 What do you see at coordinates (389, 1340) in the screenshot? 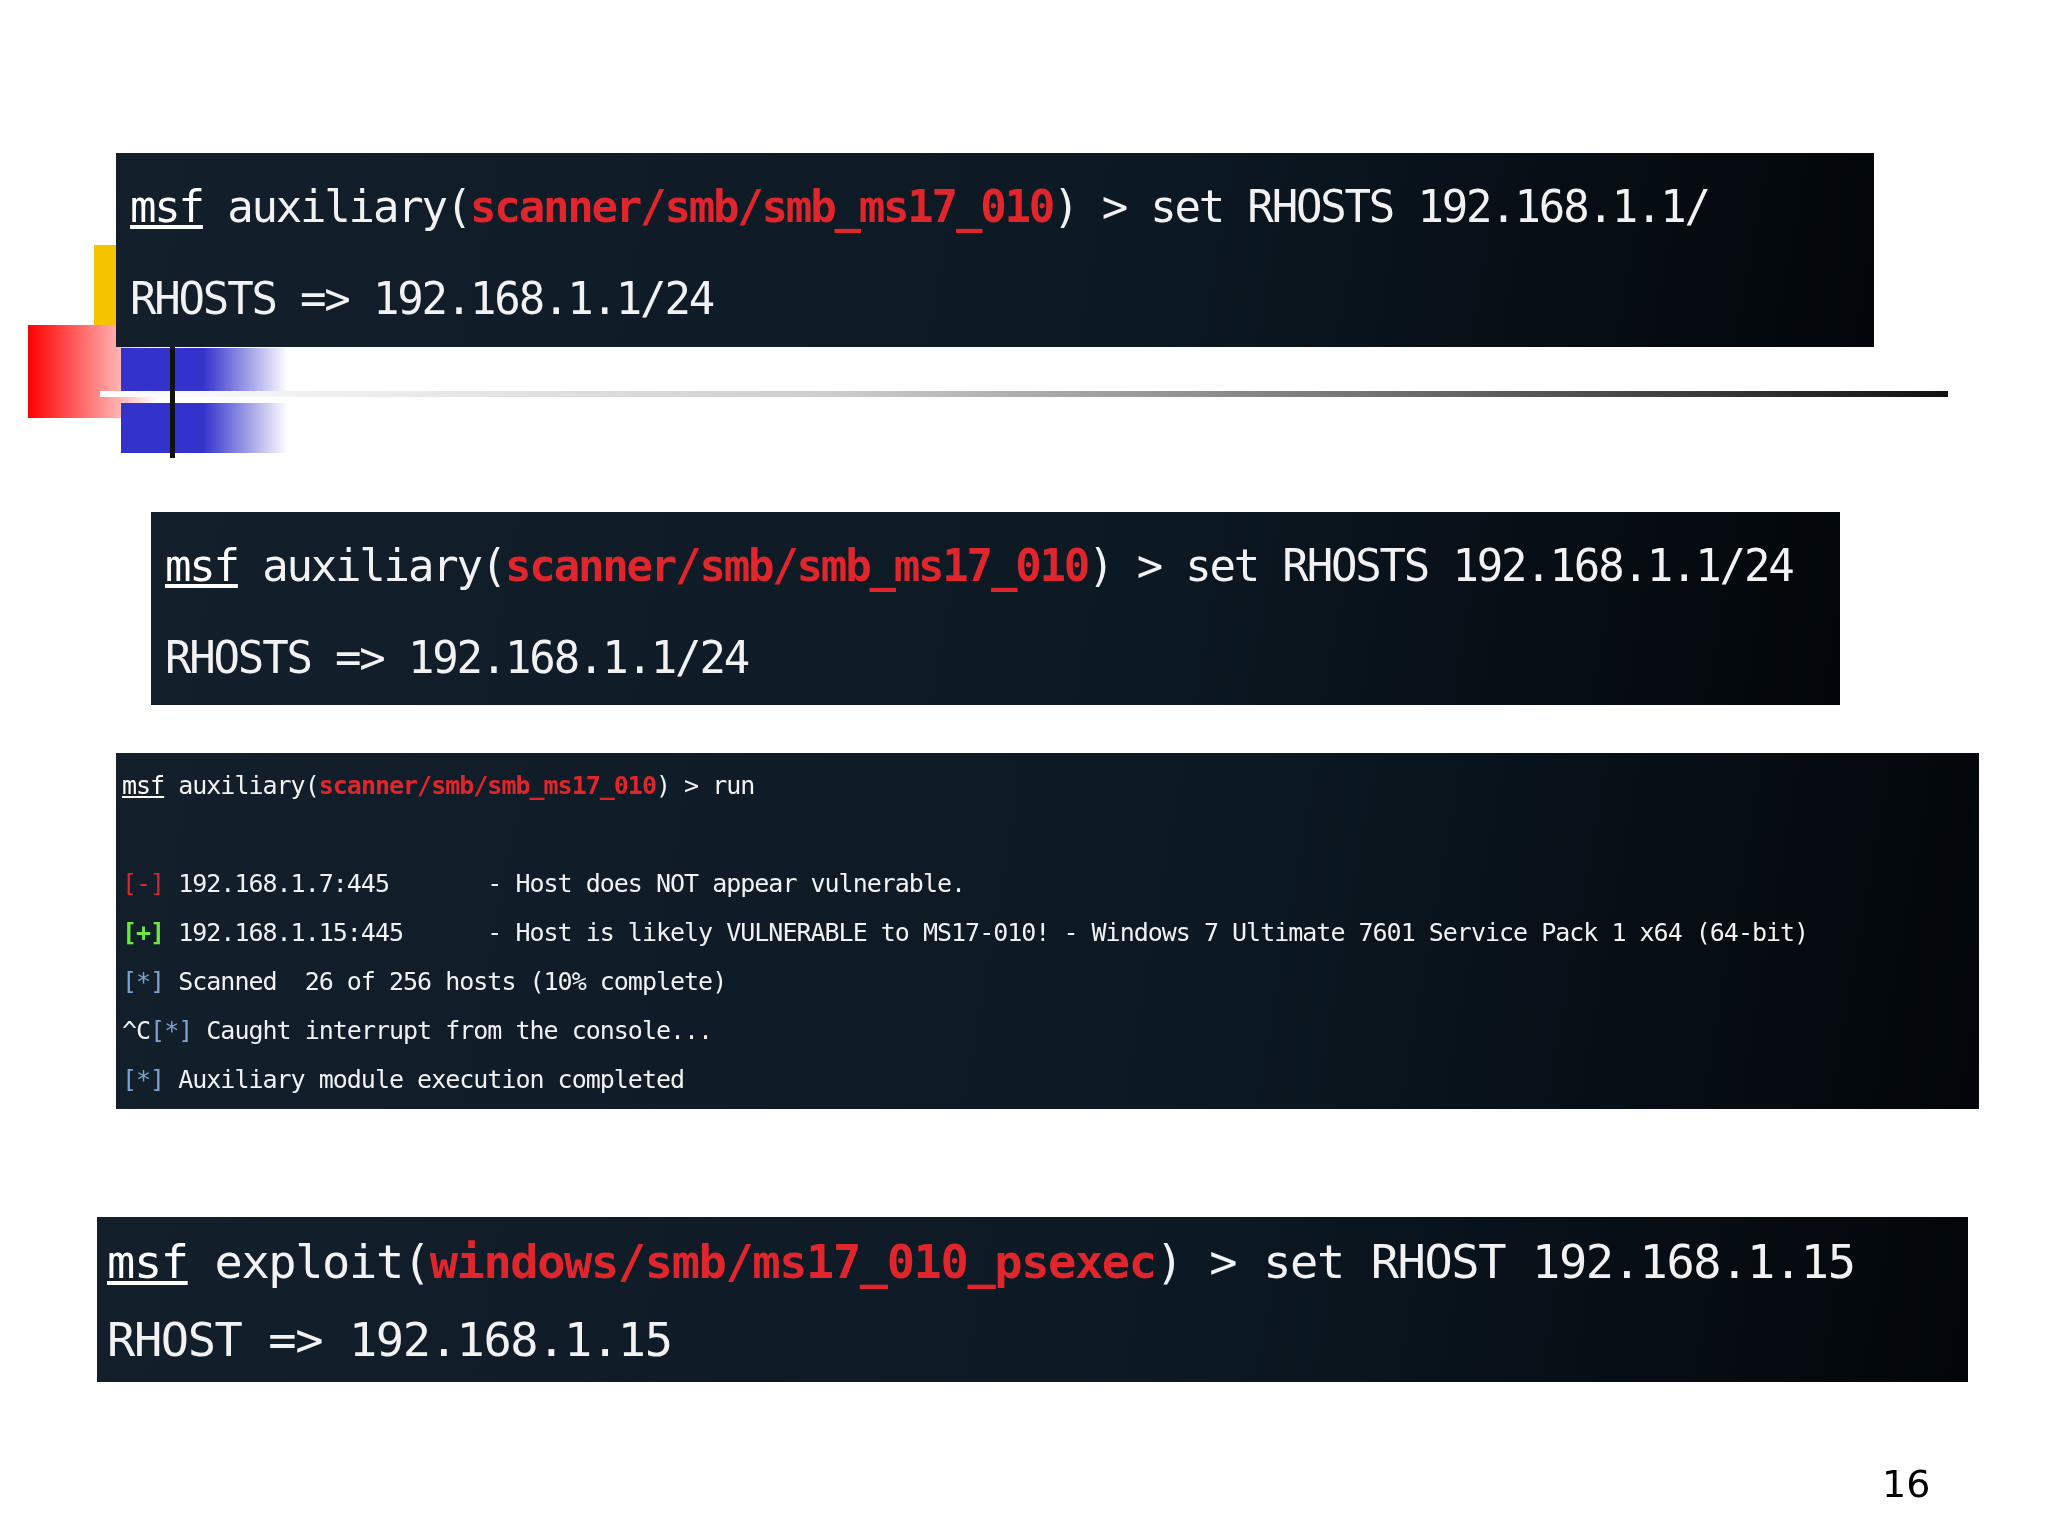
I see `terminal-line: RHOST => 192.168.1.15` at bounding box center [389, 1340].